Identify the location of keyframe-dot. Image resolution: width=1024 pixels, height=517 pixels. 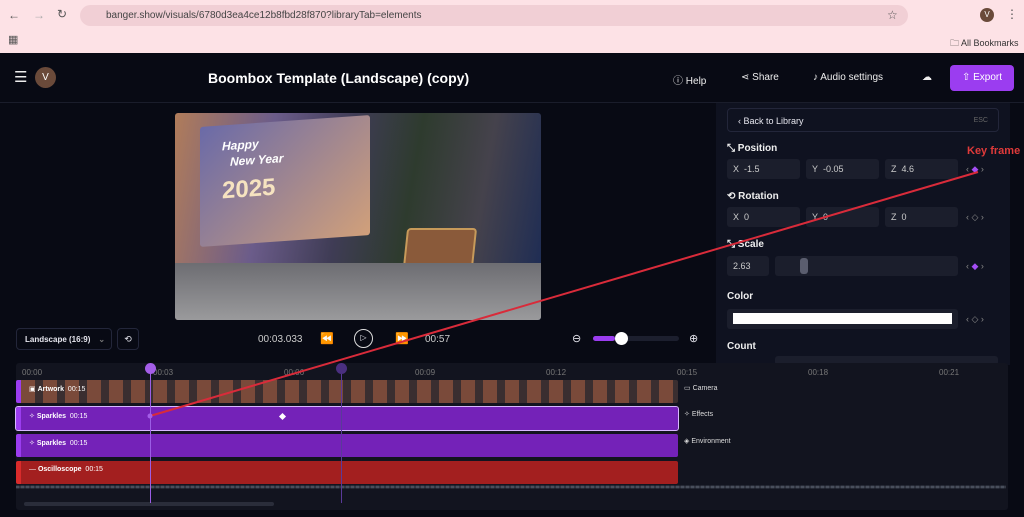
(150, 416).